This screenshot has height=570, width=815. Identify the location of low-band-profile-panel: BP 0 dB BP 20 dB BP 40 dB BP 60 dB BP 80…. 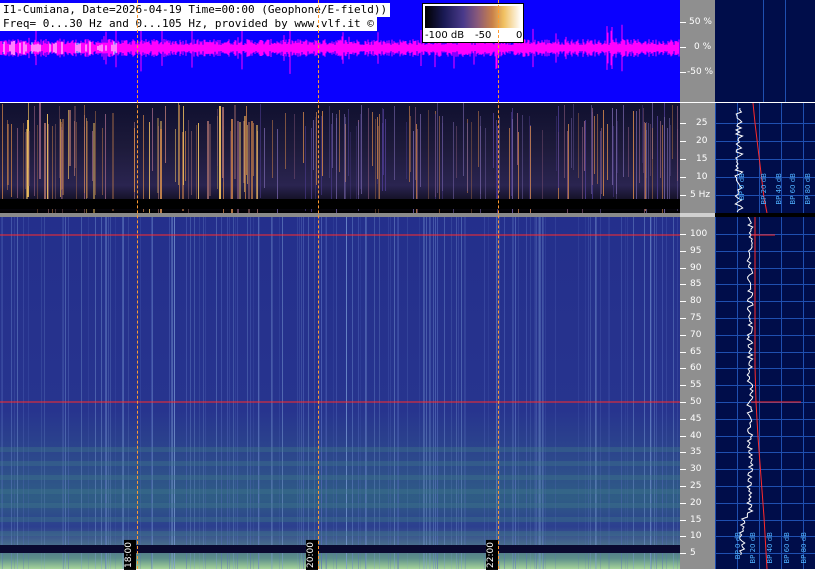
(765, 158).